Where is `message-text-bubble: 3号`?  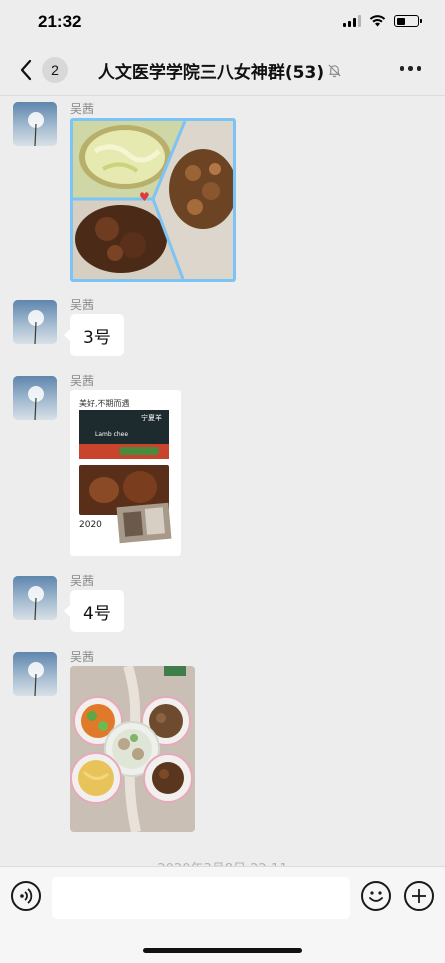 message-text-bubble: 3号 is located at coordinates (94, 335).